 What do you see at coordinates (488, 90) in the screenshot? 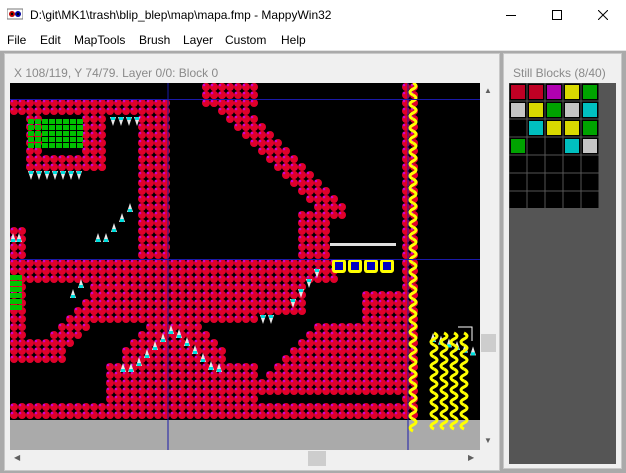
I see `scroll-up-icon: ▲` at bounding box center [488, 90].